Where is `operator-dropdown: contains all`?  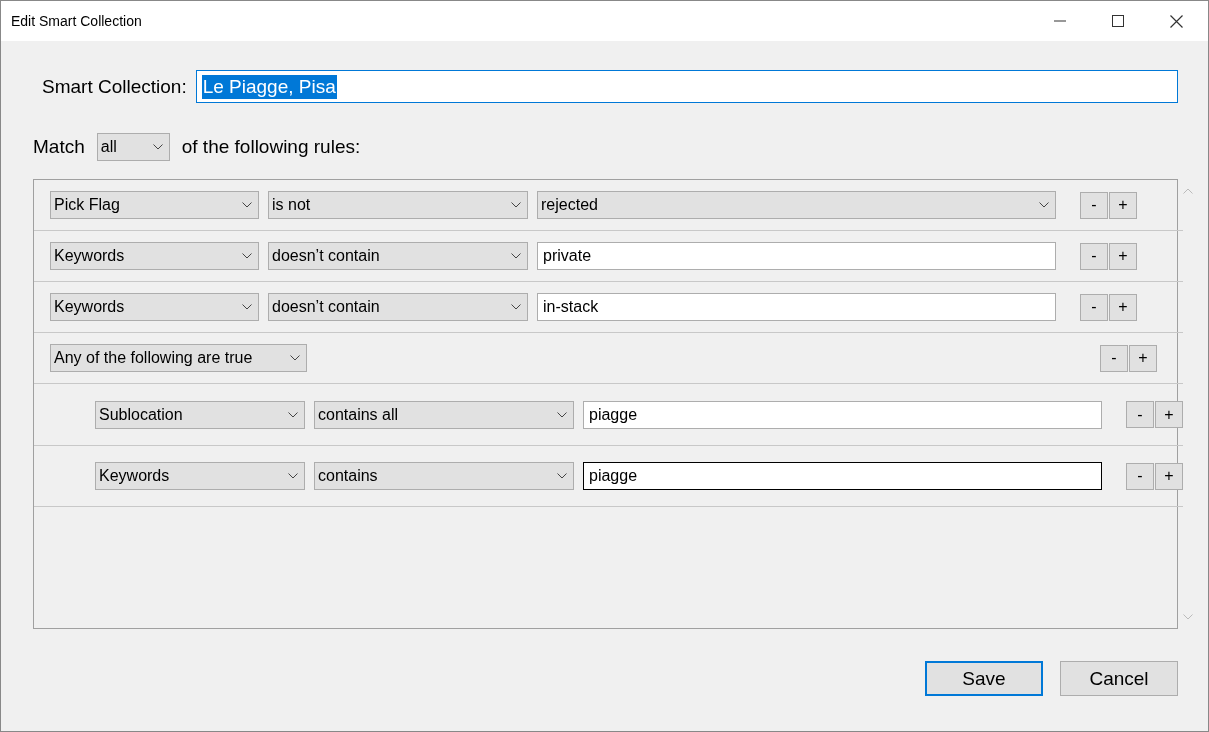
operator-dropdown: contains all is located at coordinates (444, 414).